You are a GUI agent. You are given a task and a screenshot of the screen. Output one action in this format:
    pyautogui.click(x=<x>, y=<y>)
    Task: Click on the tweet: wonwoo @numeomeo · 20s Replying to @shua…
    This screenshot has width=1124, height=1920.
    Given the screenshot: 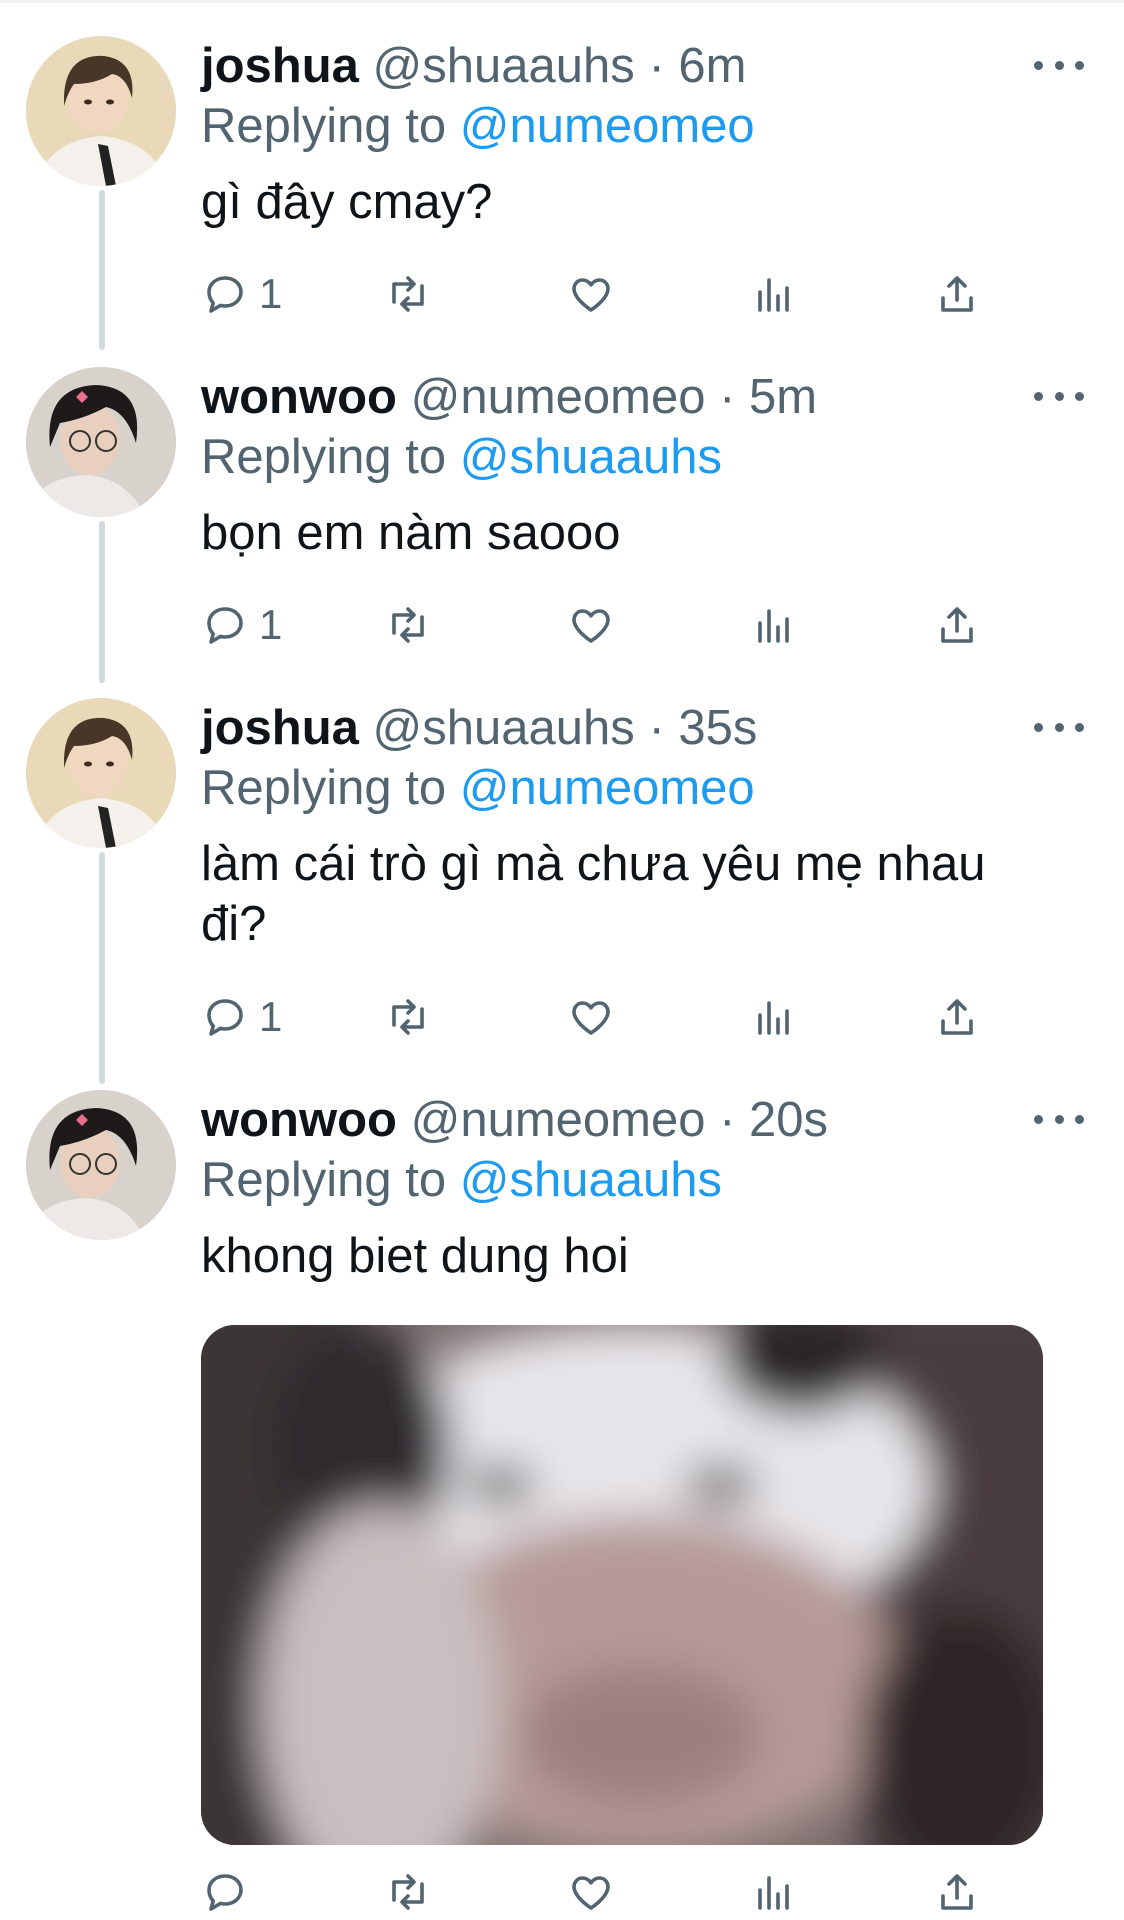 What is the action you would take?
    pyautogui.click(x=562, y=1190)
    